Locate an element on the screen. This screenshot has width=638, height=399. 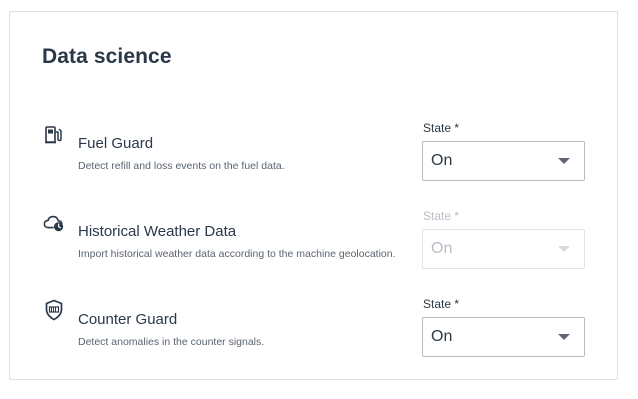
state-select-historical-weather: On is located at coordinates (503, 249).